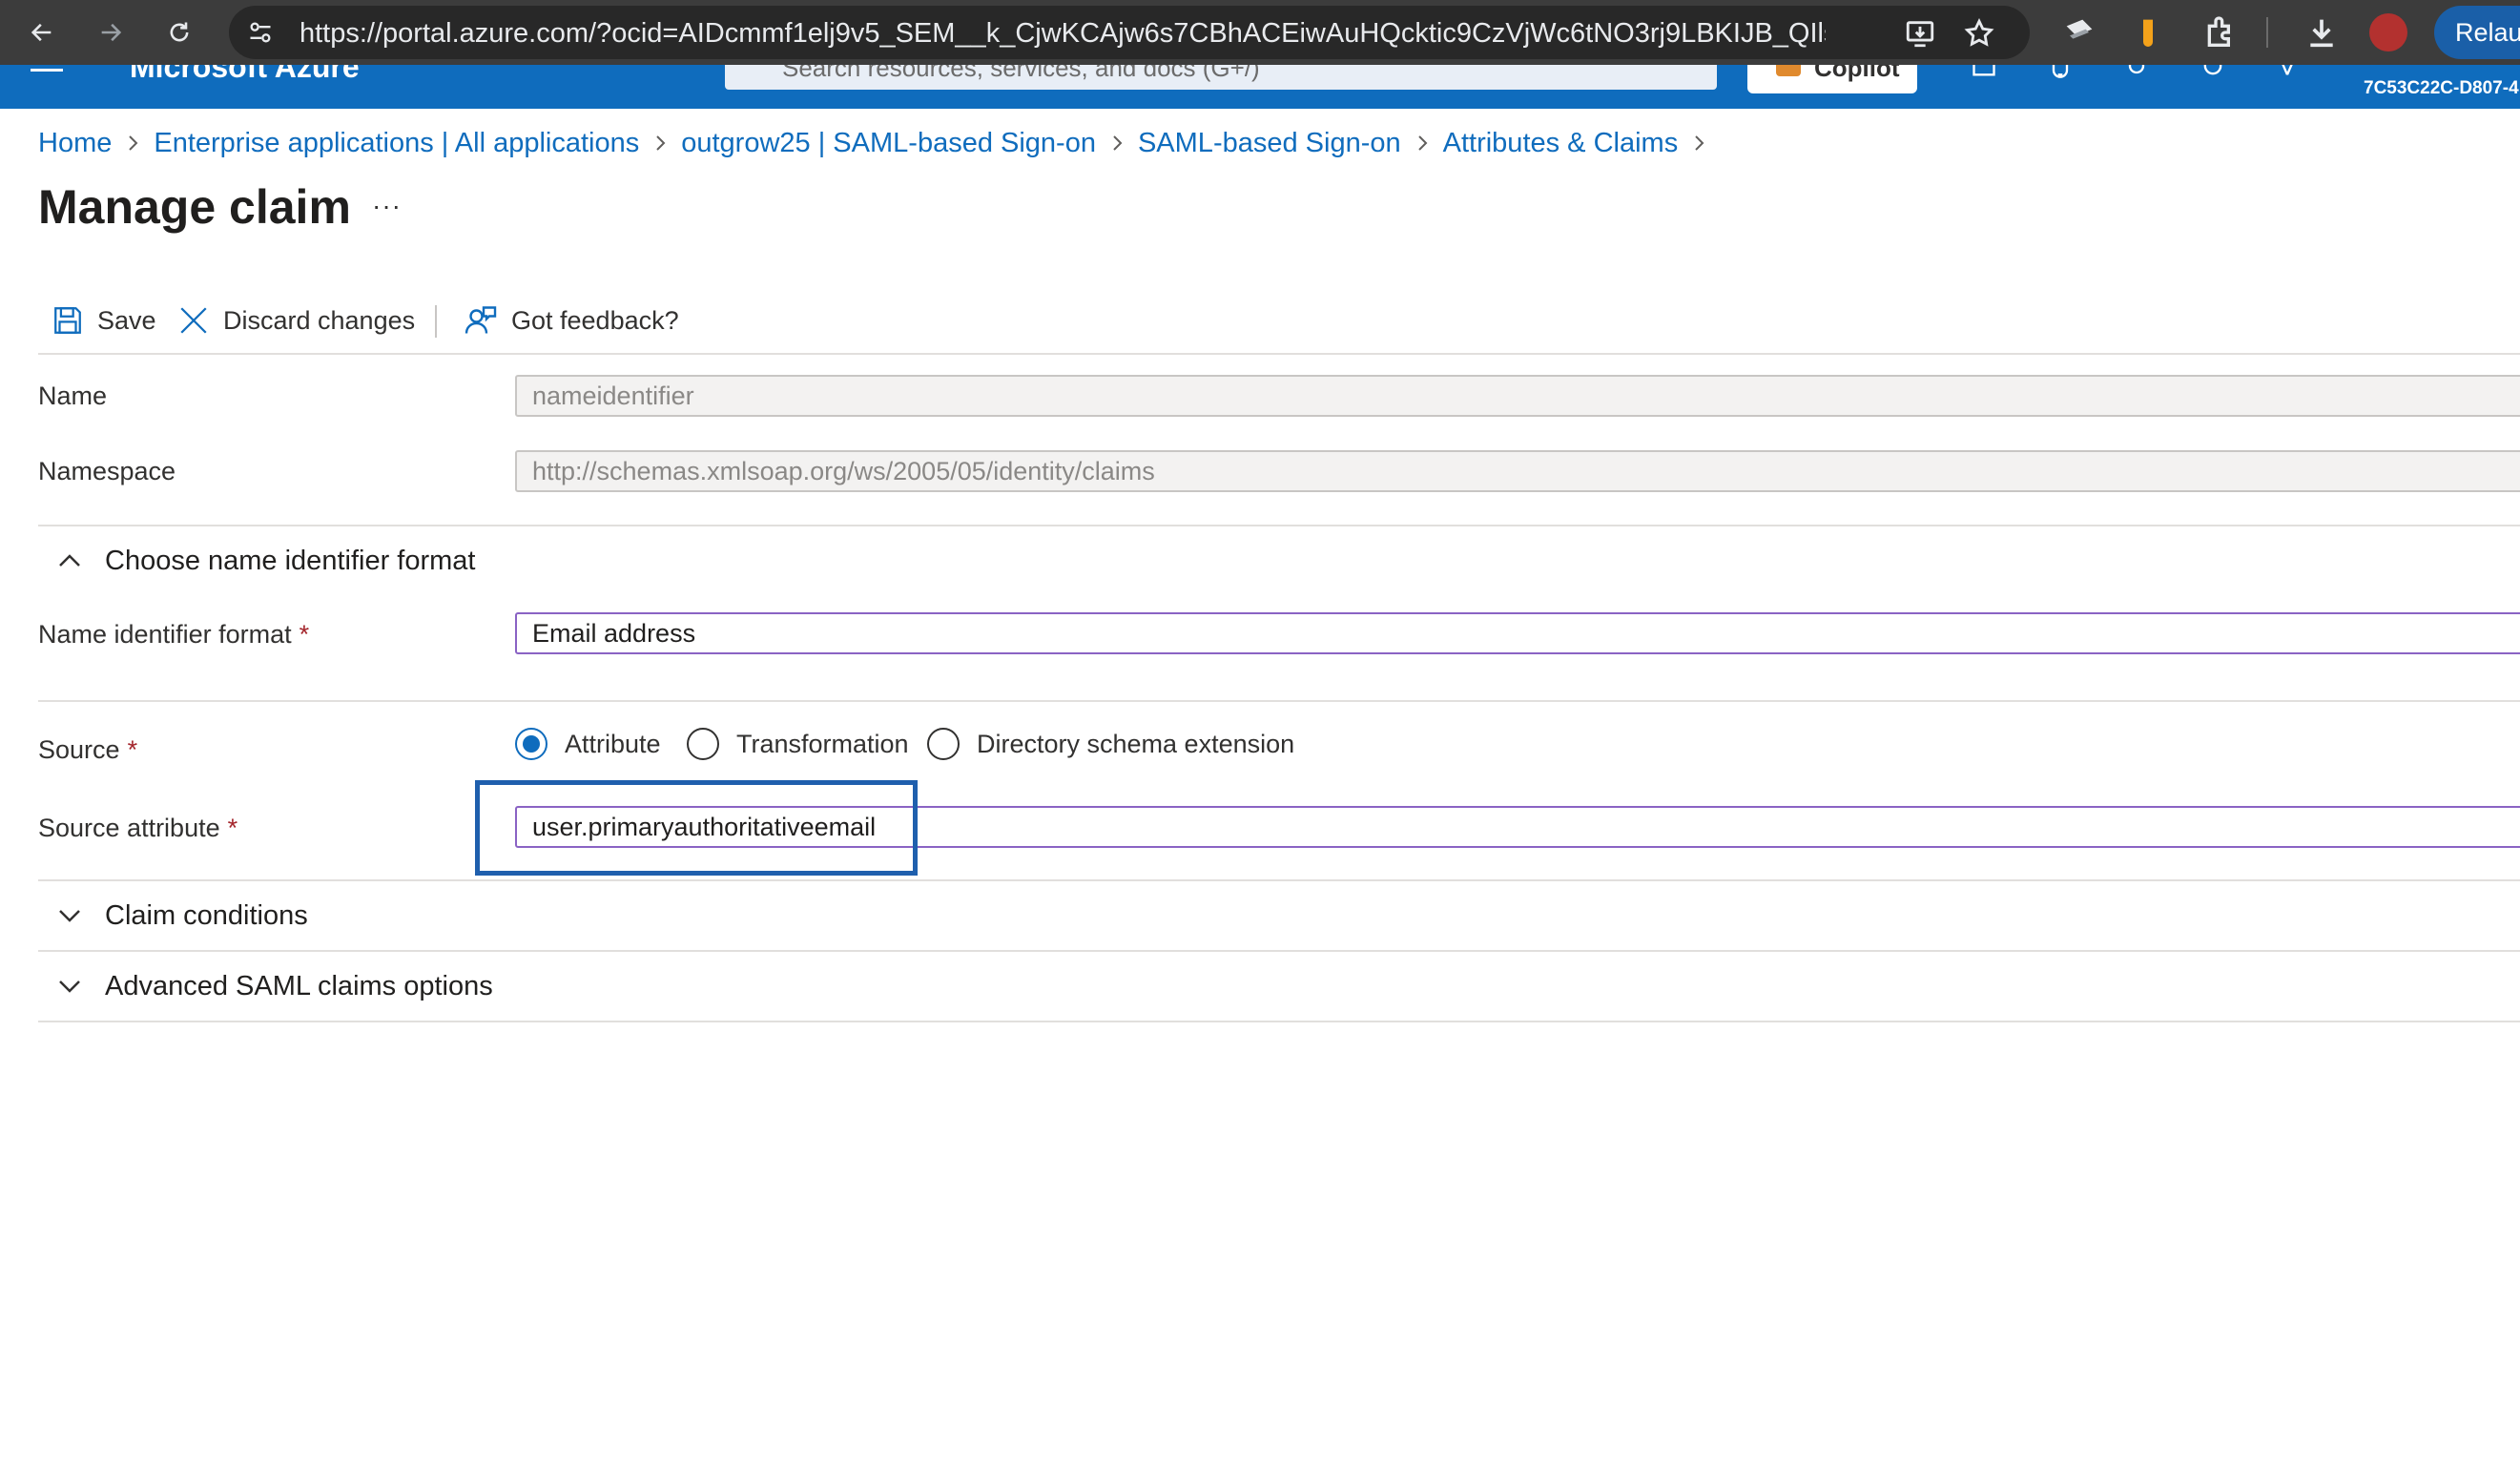  Describe the element at coordinates (822, 743) in the screenshot. I see `source-option-transformation-label: Transformation` at that location.